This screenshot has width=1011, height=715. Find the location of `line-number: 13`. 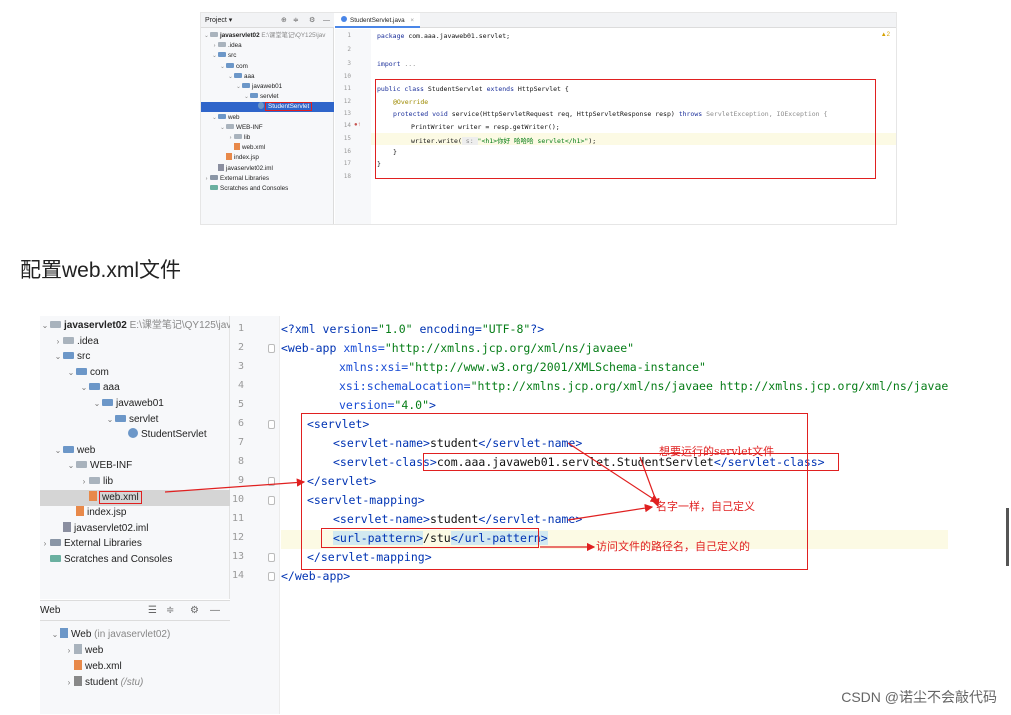

line-number: 13 is located at coordinates (347, 113).